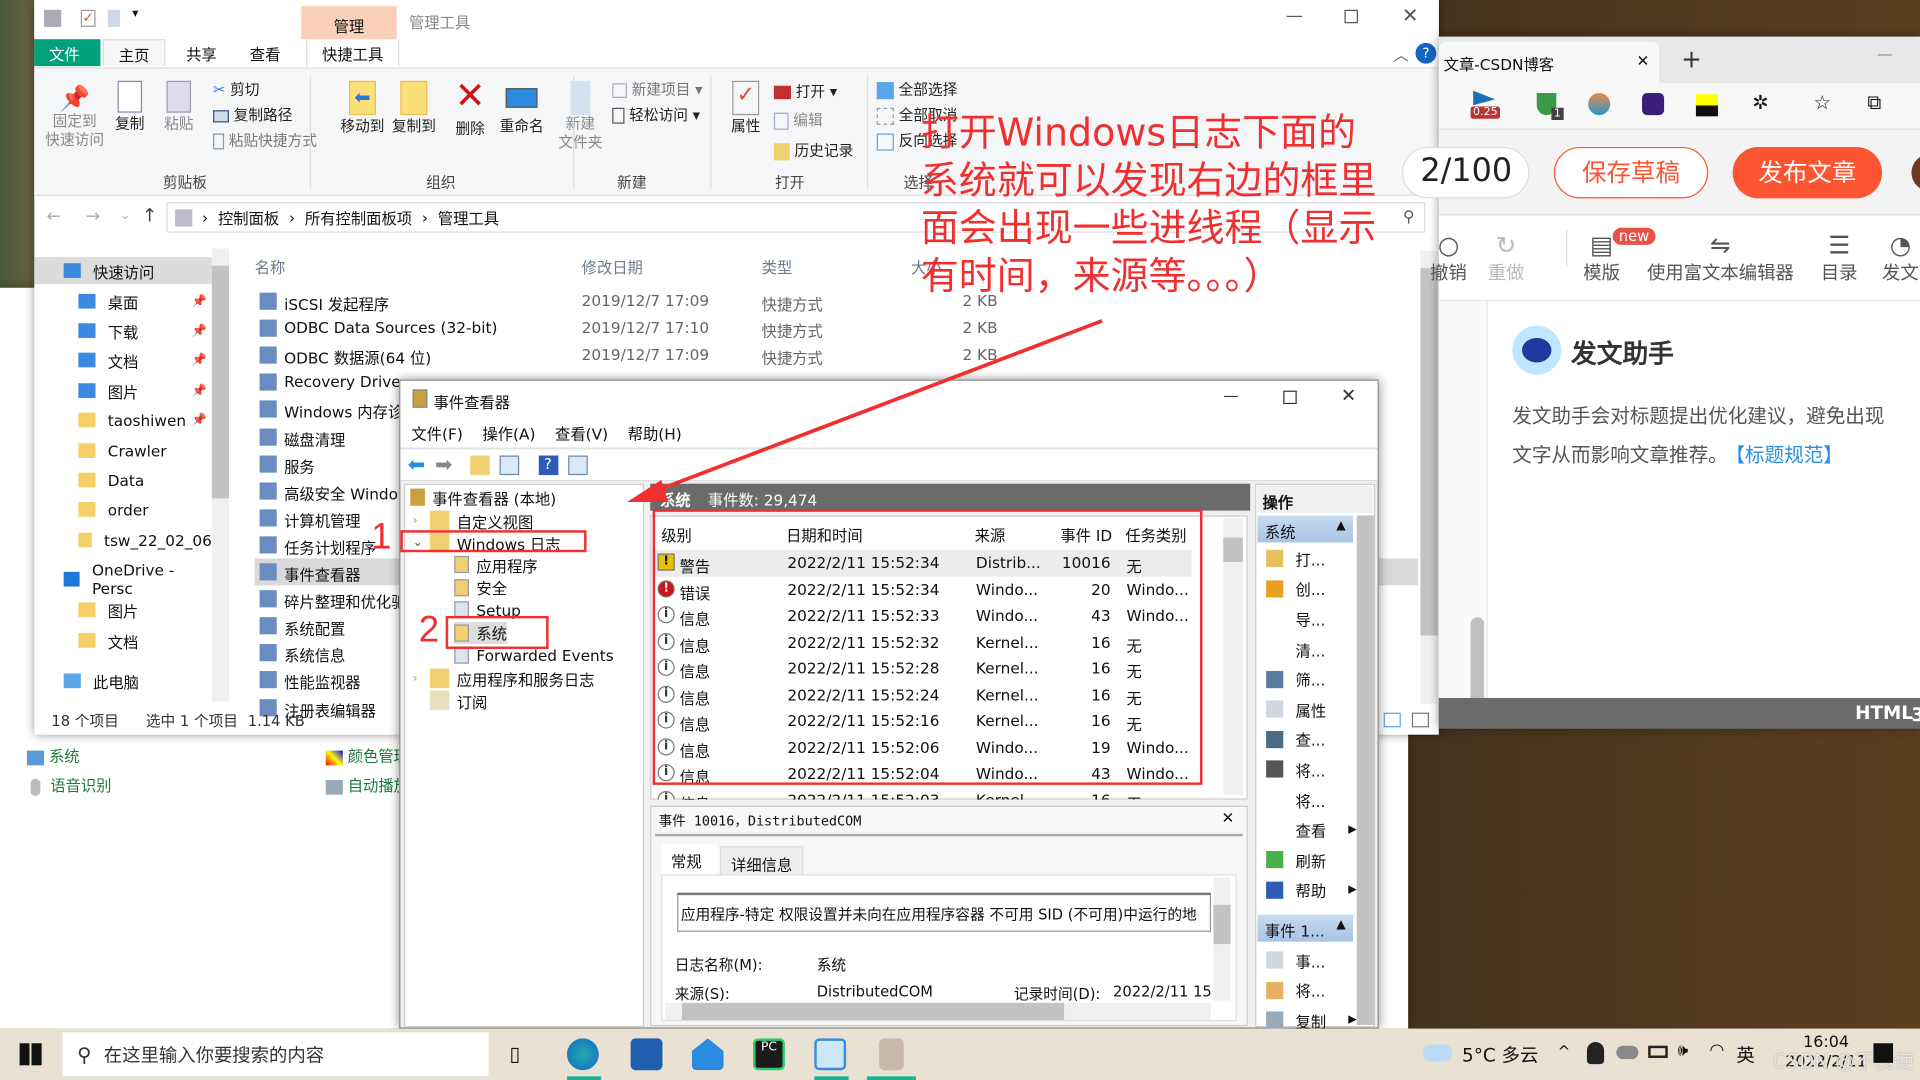 This screenshot has width=1920, height=1080. Describe the element at coordinates (1745, 1055) in the screenshot. I see `ime-indicator: 英` at that location.